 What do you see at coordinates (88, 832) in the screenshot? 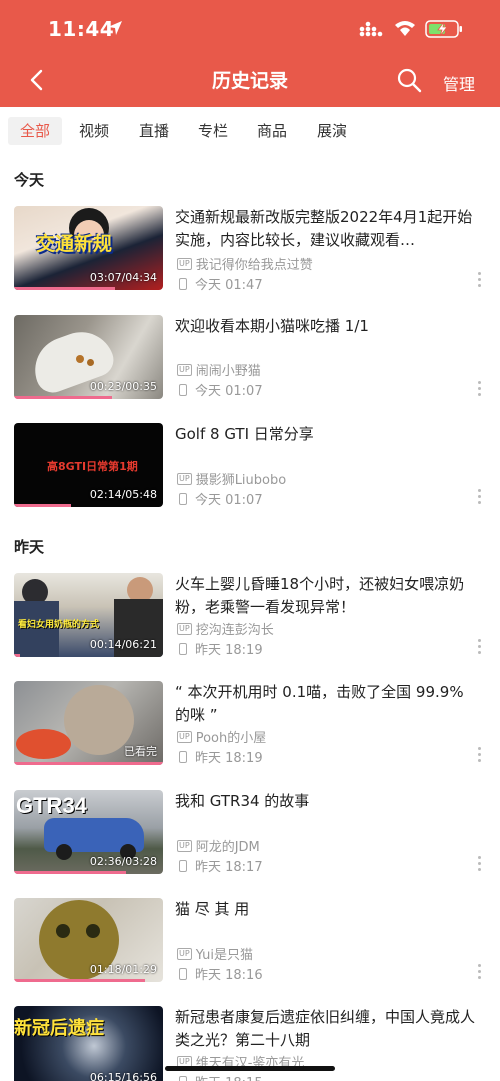
I see `video-thumbnail: GTR34 02:36/03:28` at bounding box center [88, 832].